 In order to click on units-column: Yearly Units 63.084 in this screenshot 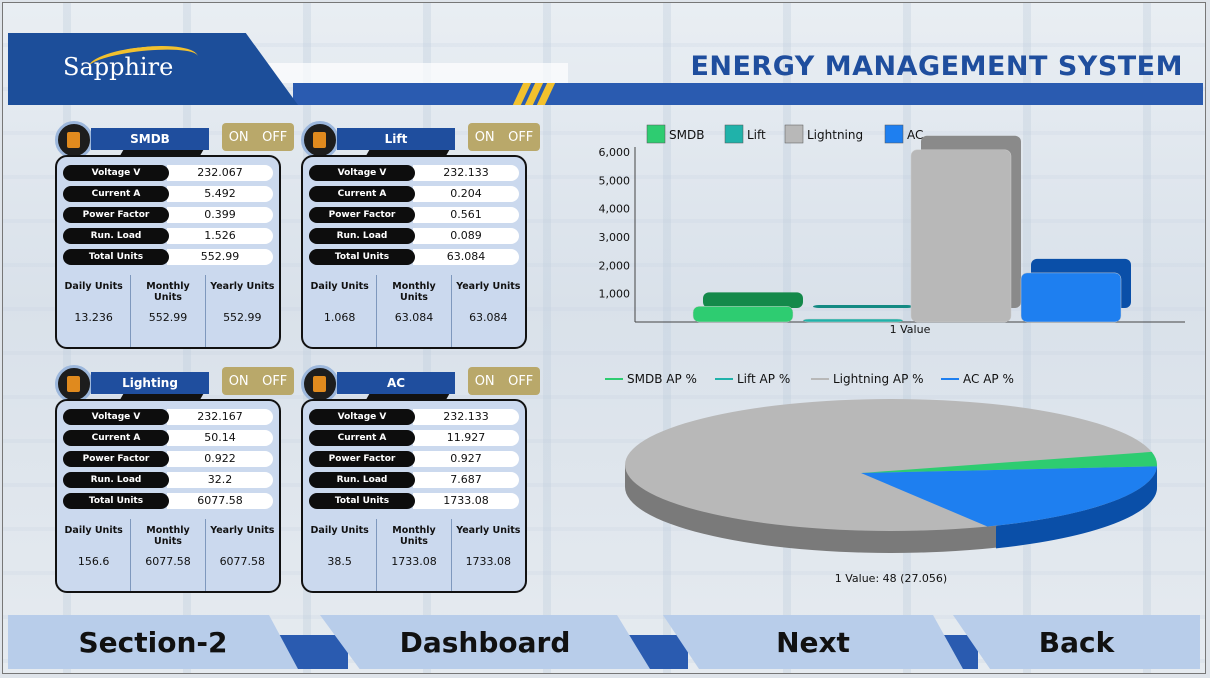, I will do `click(488, 311)`.